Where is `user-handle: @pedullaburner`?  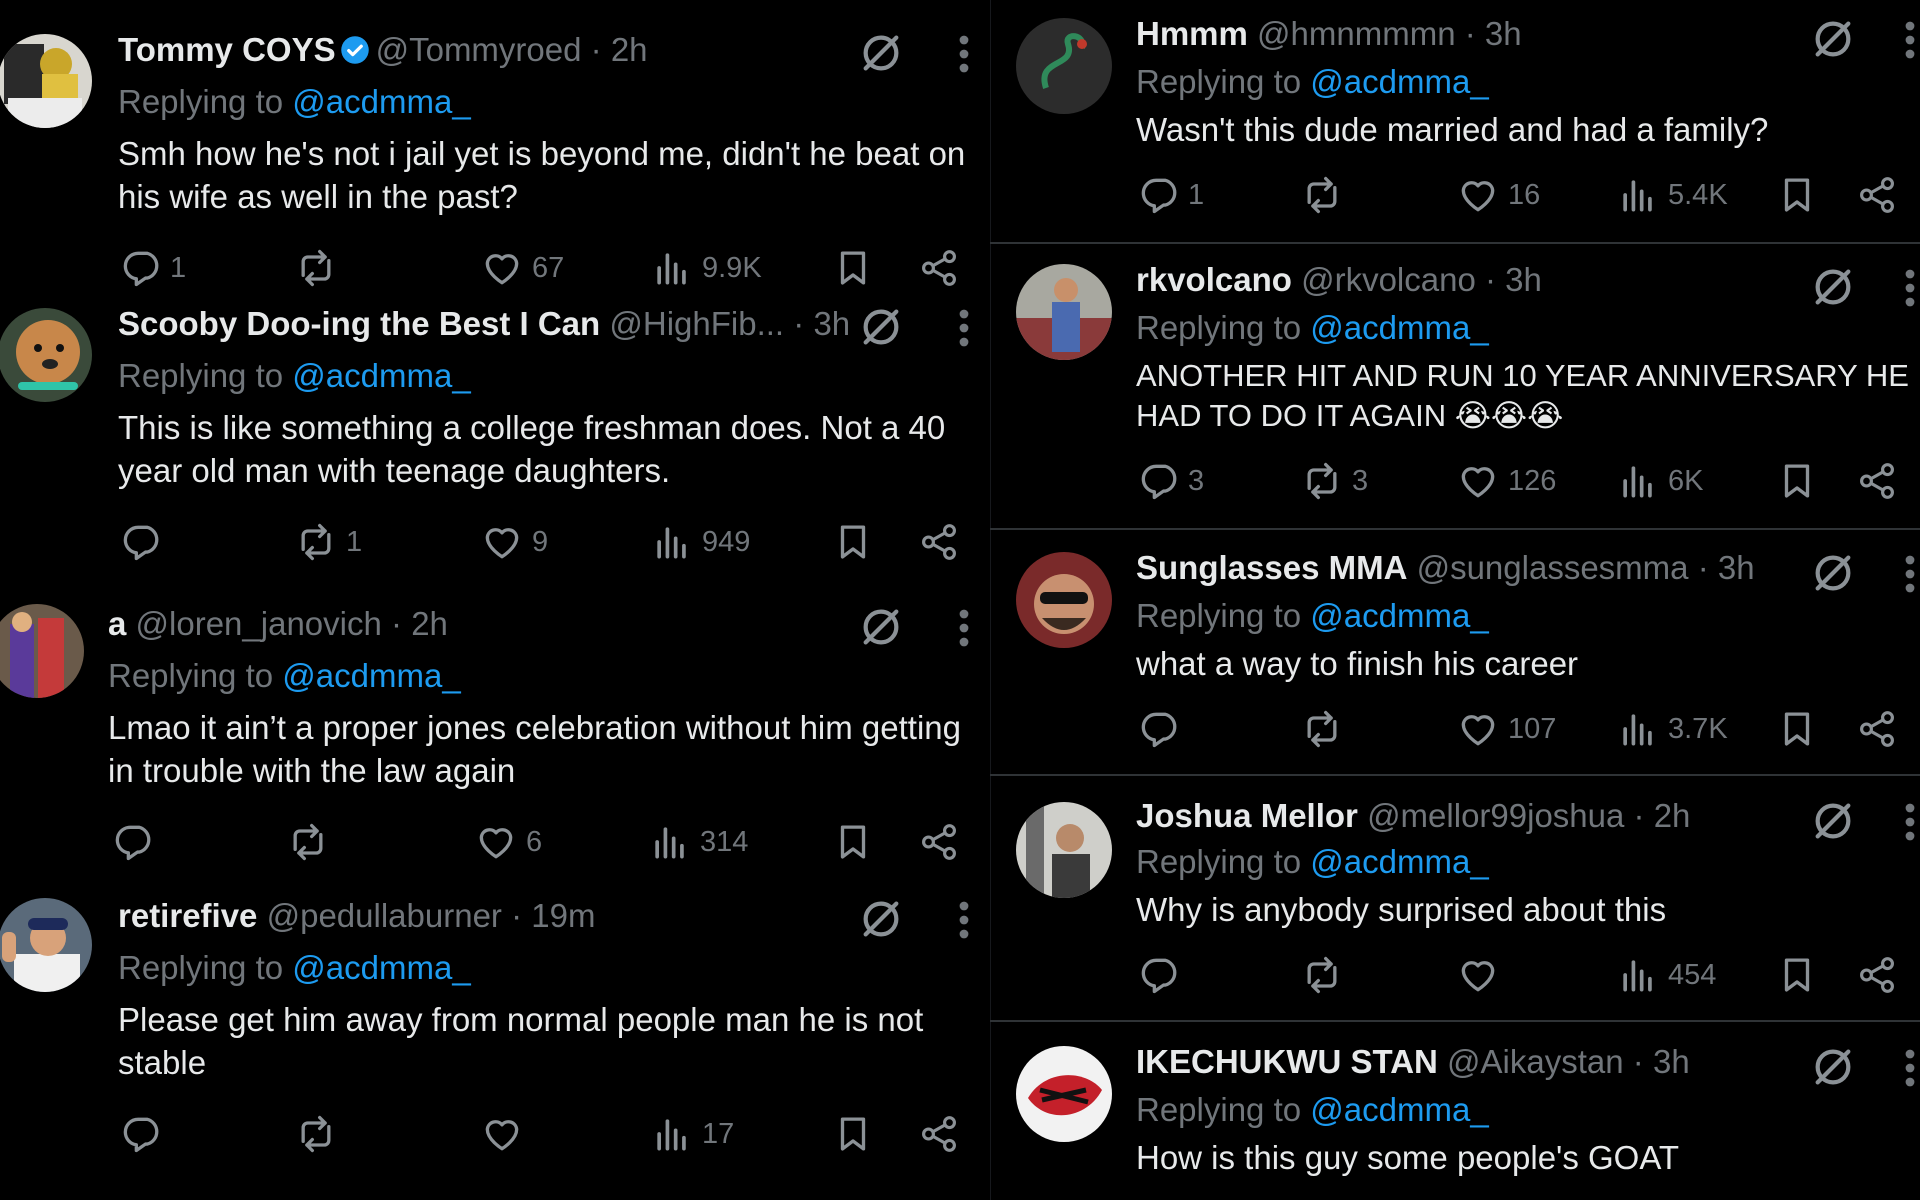 user-handle: @pedullaburner is located at coordinates (384, 915).